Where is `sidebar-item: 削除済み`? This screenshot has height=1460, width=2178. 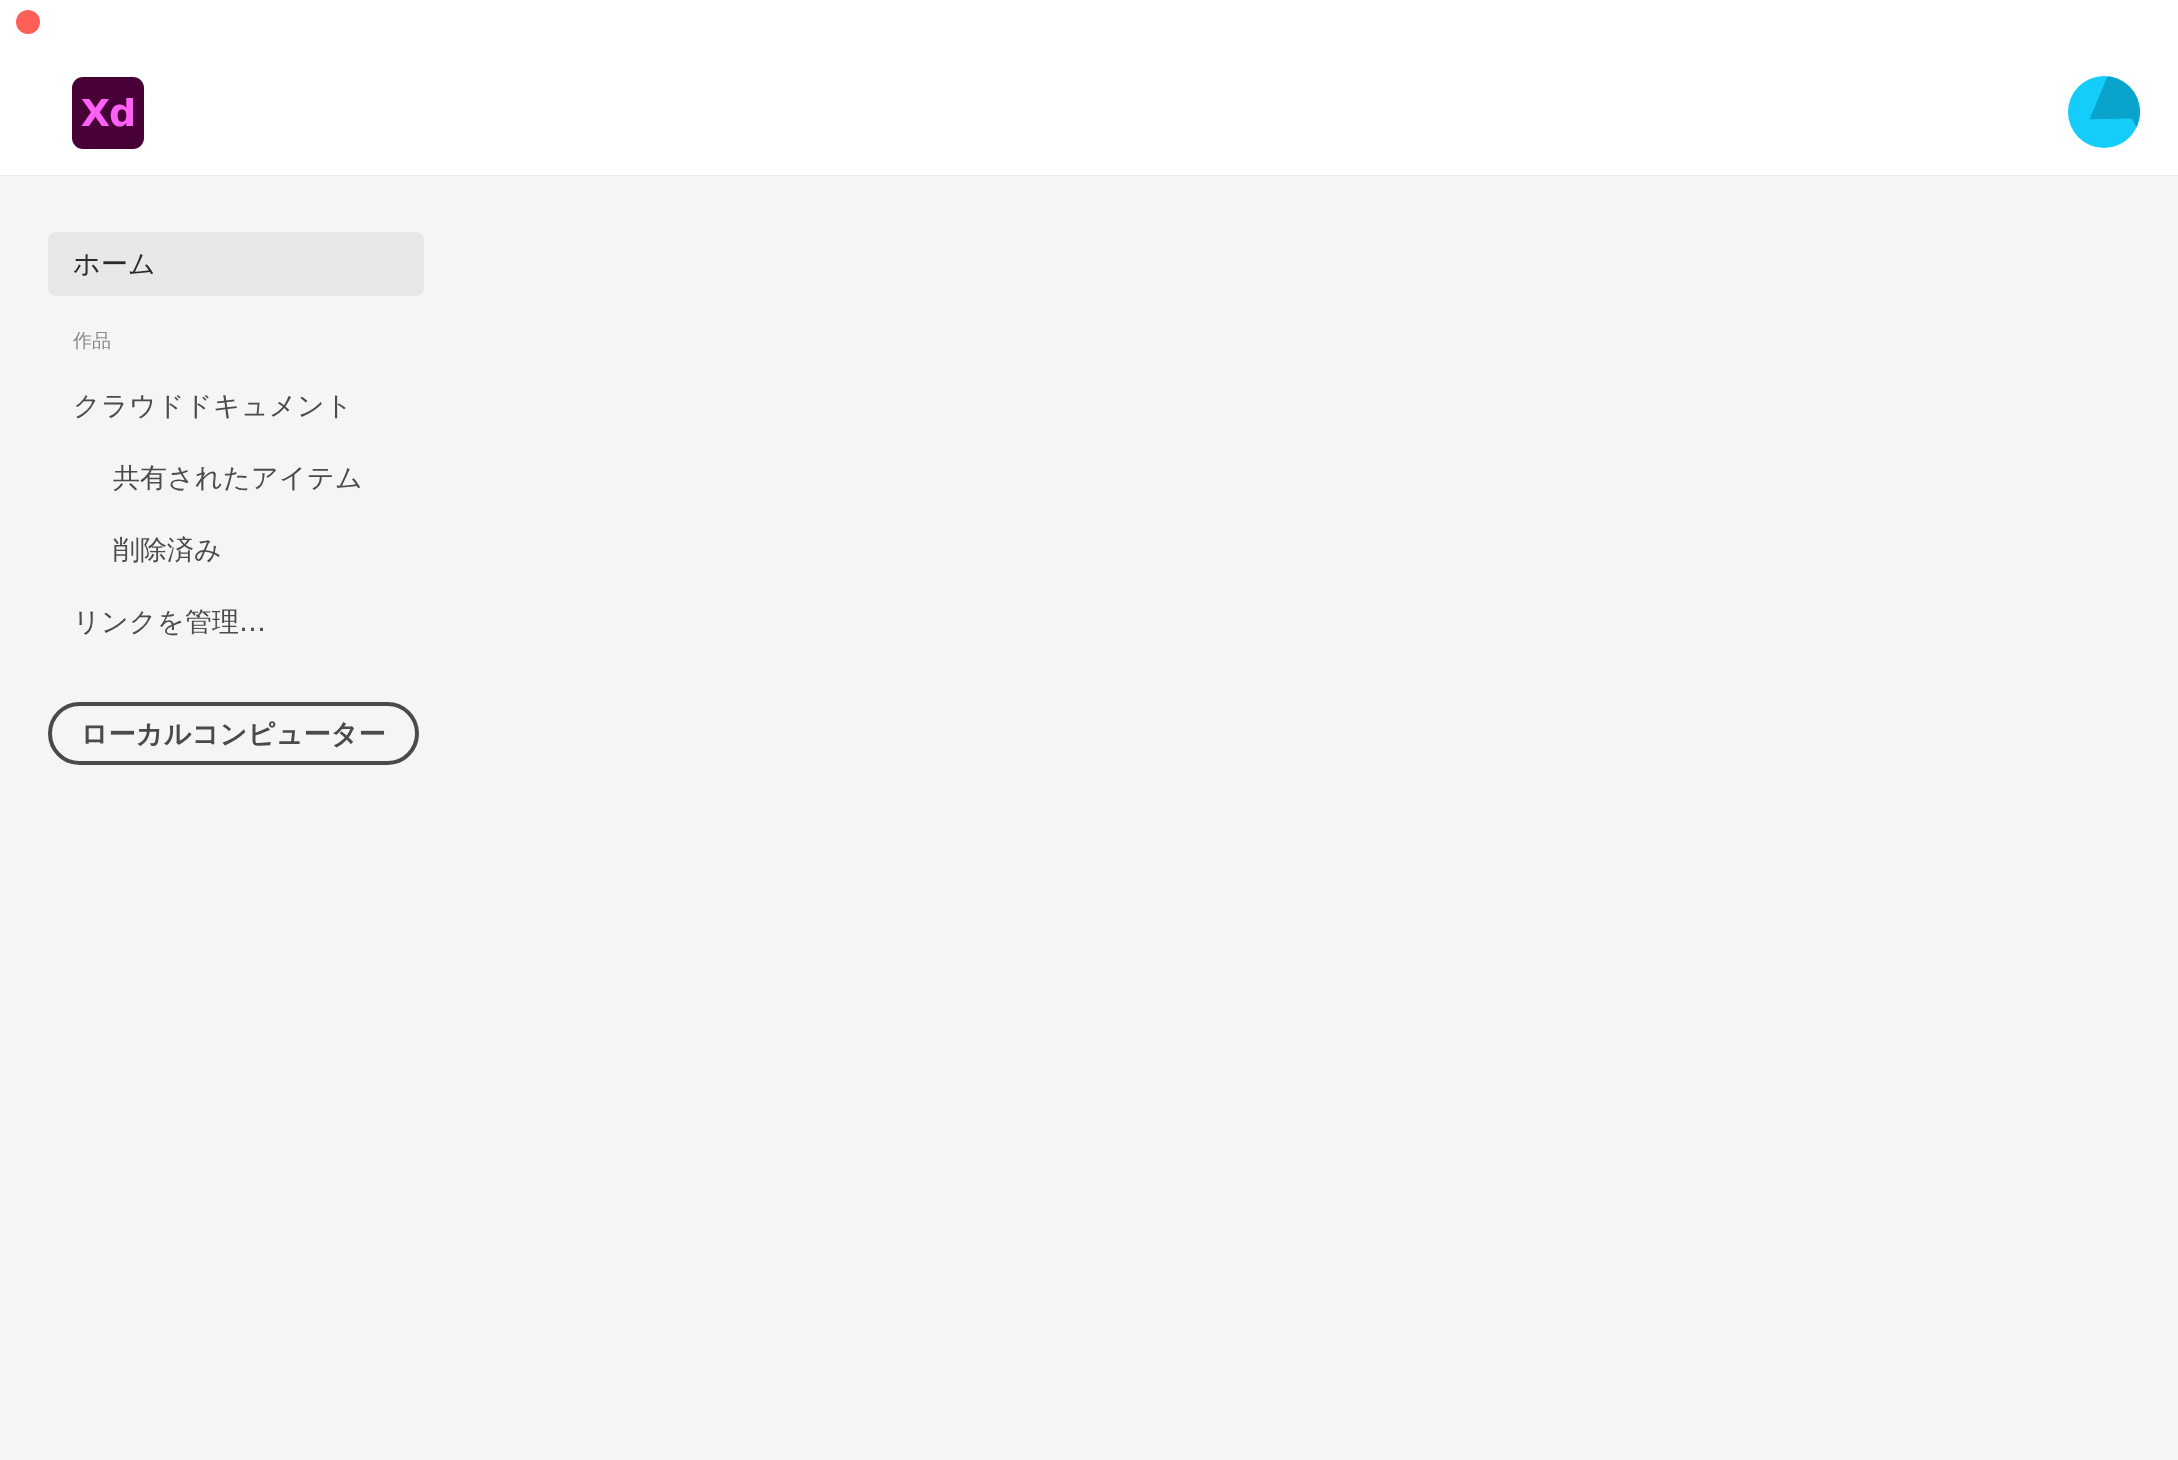
sidebar-item: 削除済み is located at coordinates (236, 550).